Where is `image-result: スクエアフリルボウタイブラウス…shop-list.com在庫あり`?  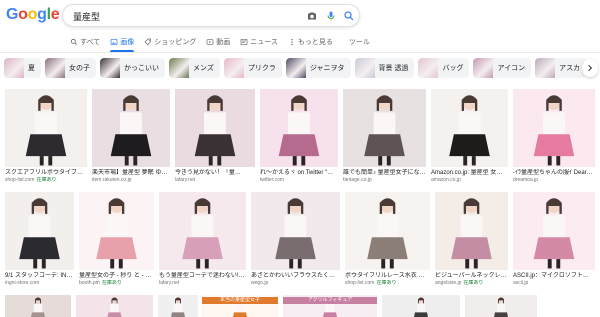 image-result: スクエアフリルボウタイブラウス…shop-list.com在庫あり is located at coordinates (46, 136).